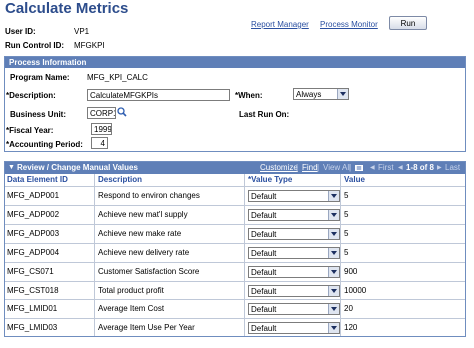 The width and height of the screenshot is (474, 348). What do you see at coordinates (235, 233) in the screenshot?
I see `table-row: MFG_ADP003 Achieve new make rate Default 5` at bounding box center [235, 233].